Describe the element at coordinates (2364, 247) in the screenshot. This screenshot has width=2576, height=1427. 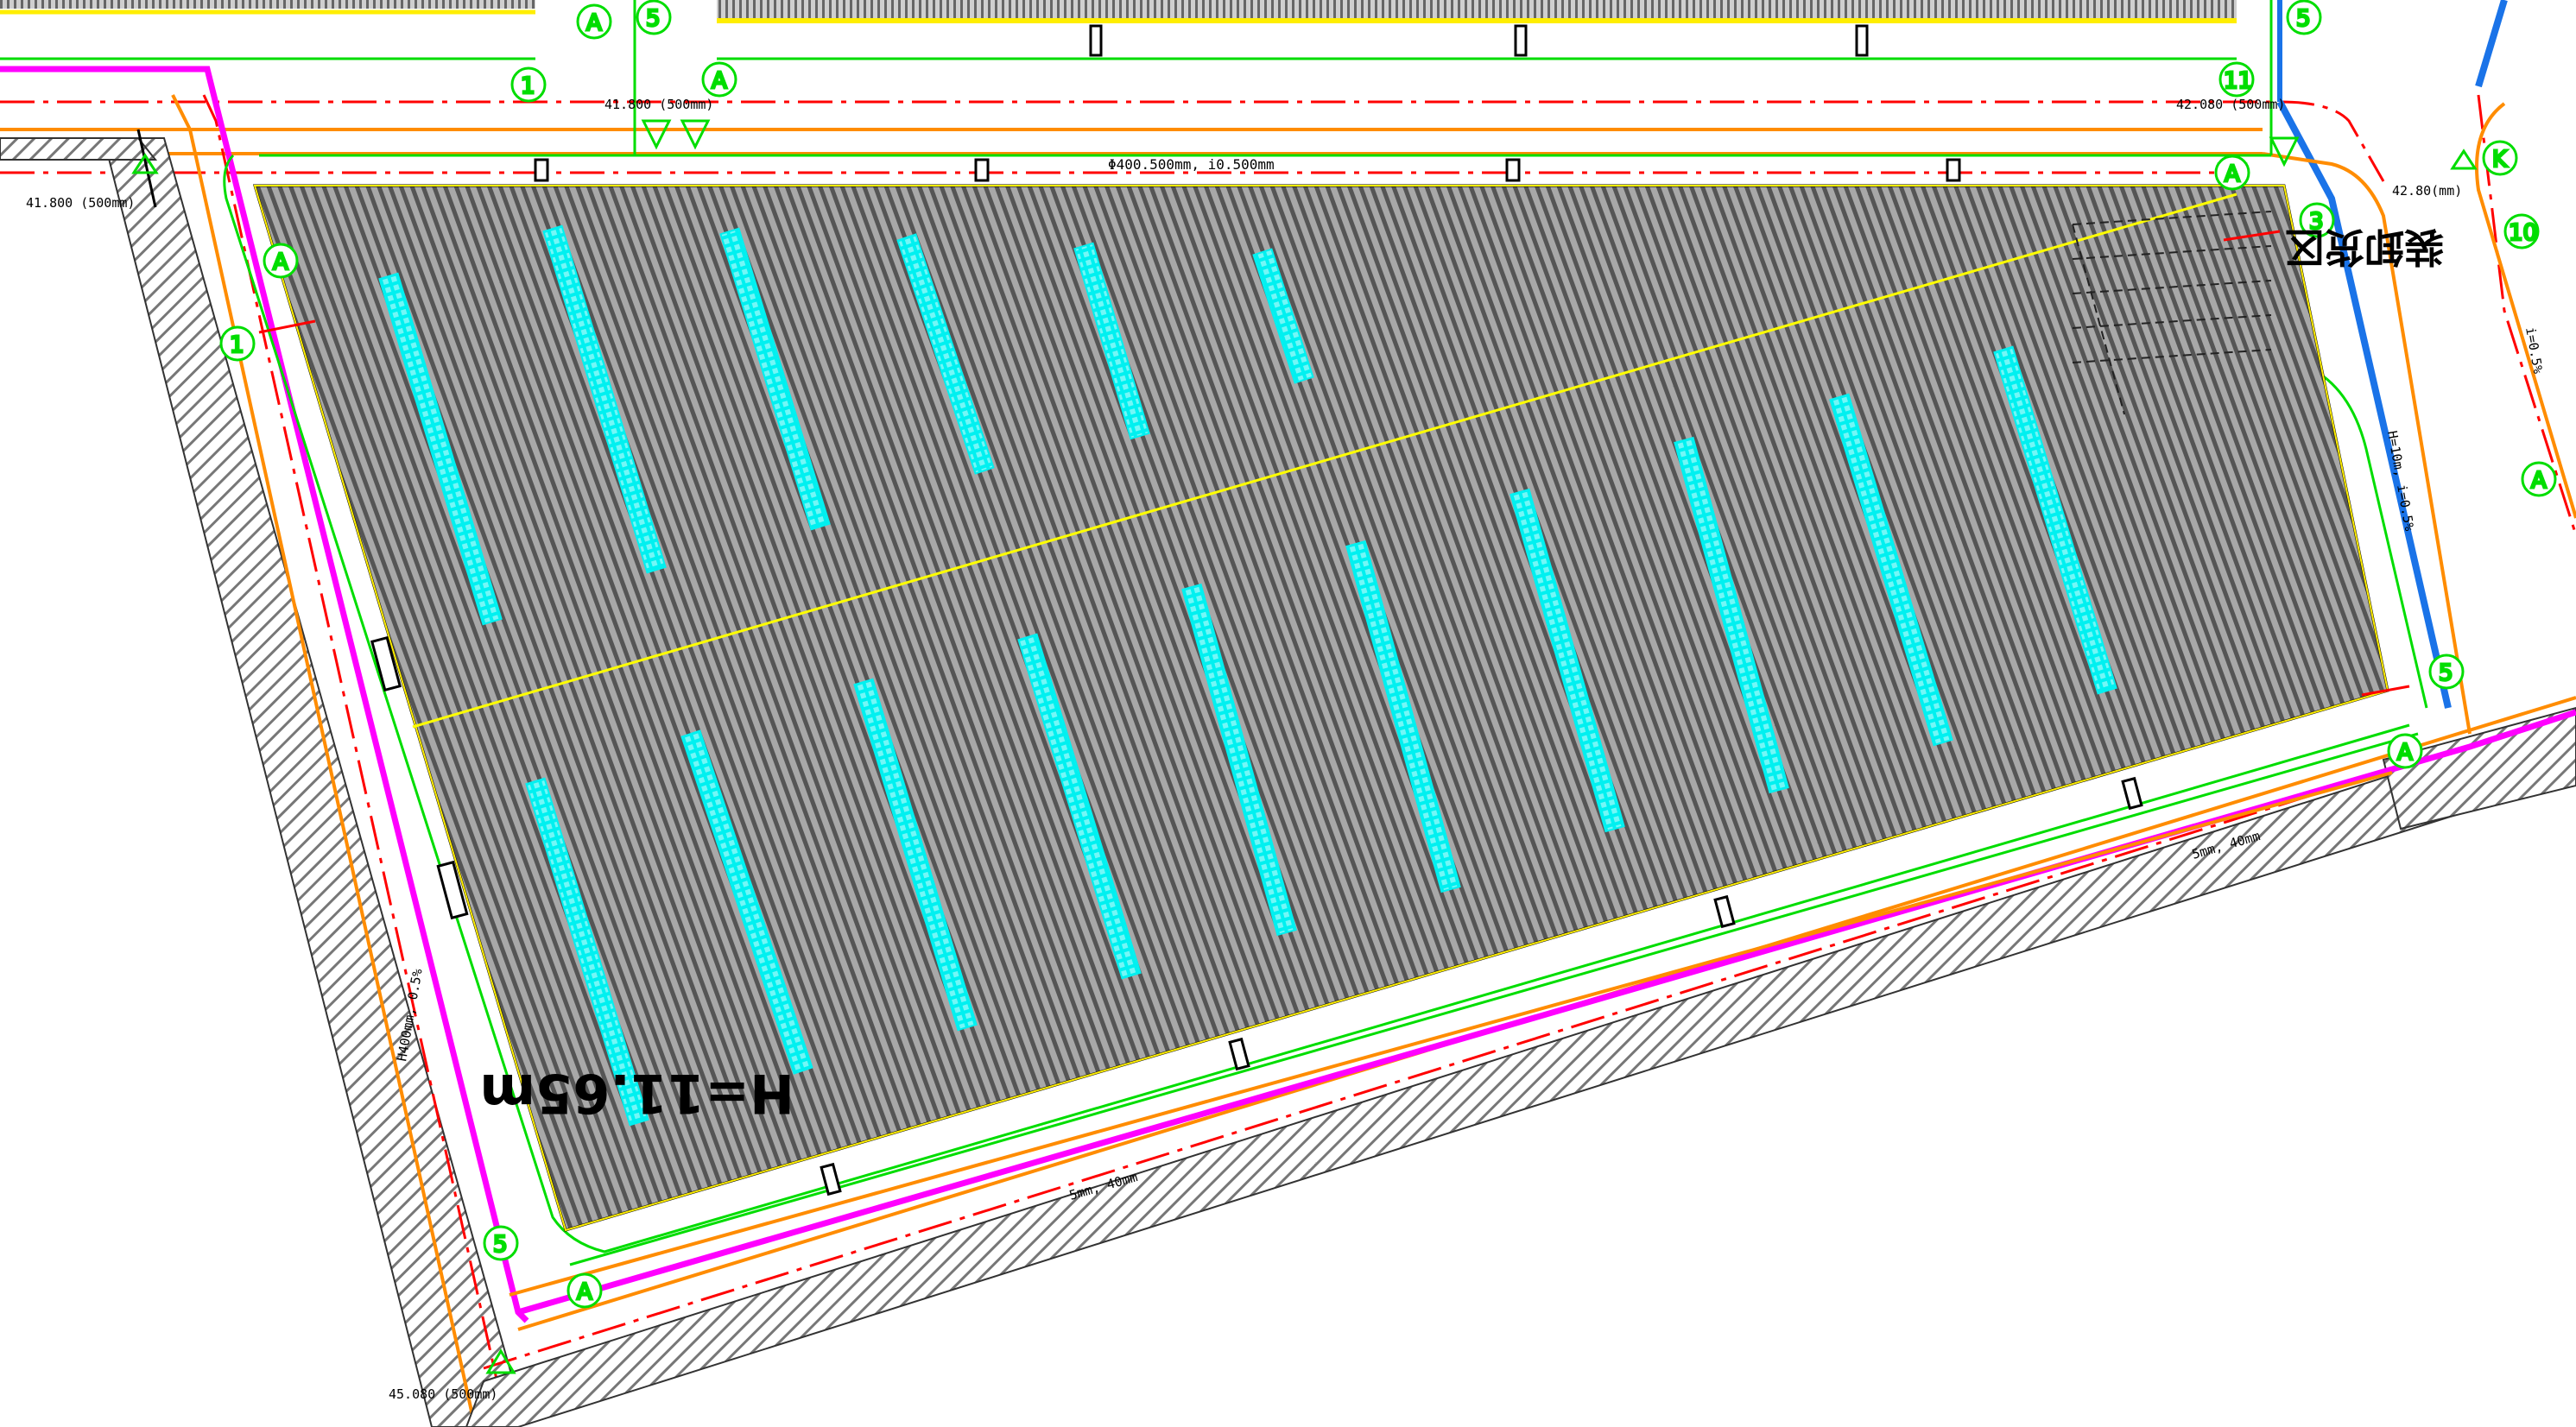
I see `loading-zone-label: 装卸货区` at that location.